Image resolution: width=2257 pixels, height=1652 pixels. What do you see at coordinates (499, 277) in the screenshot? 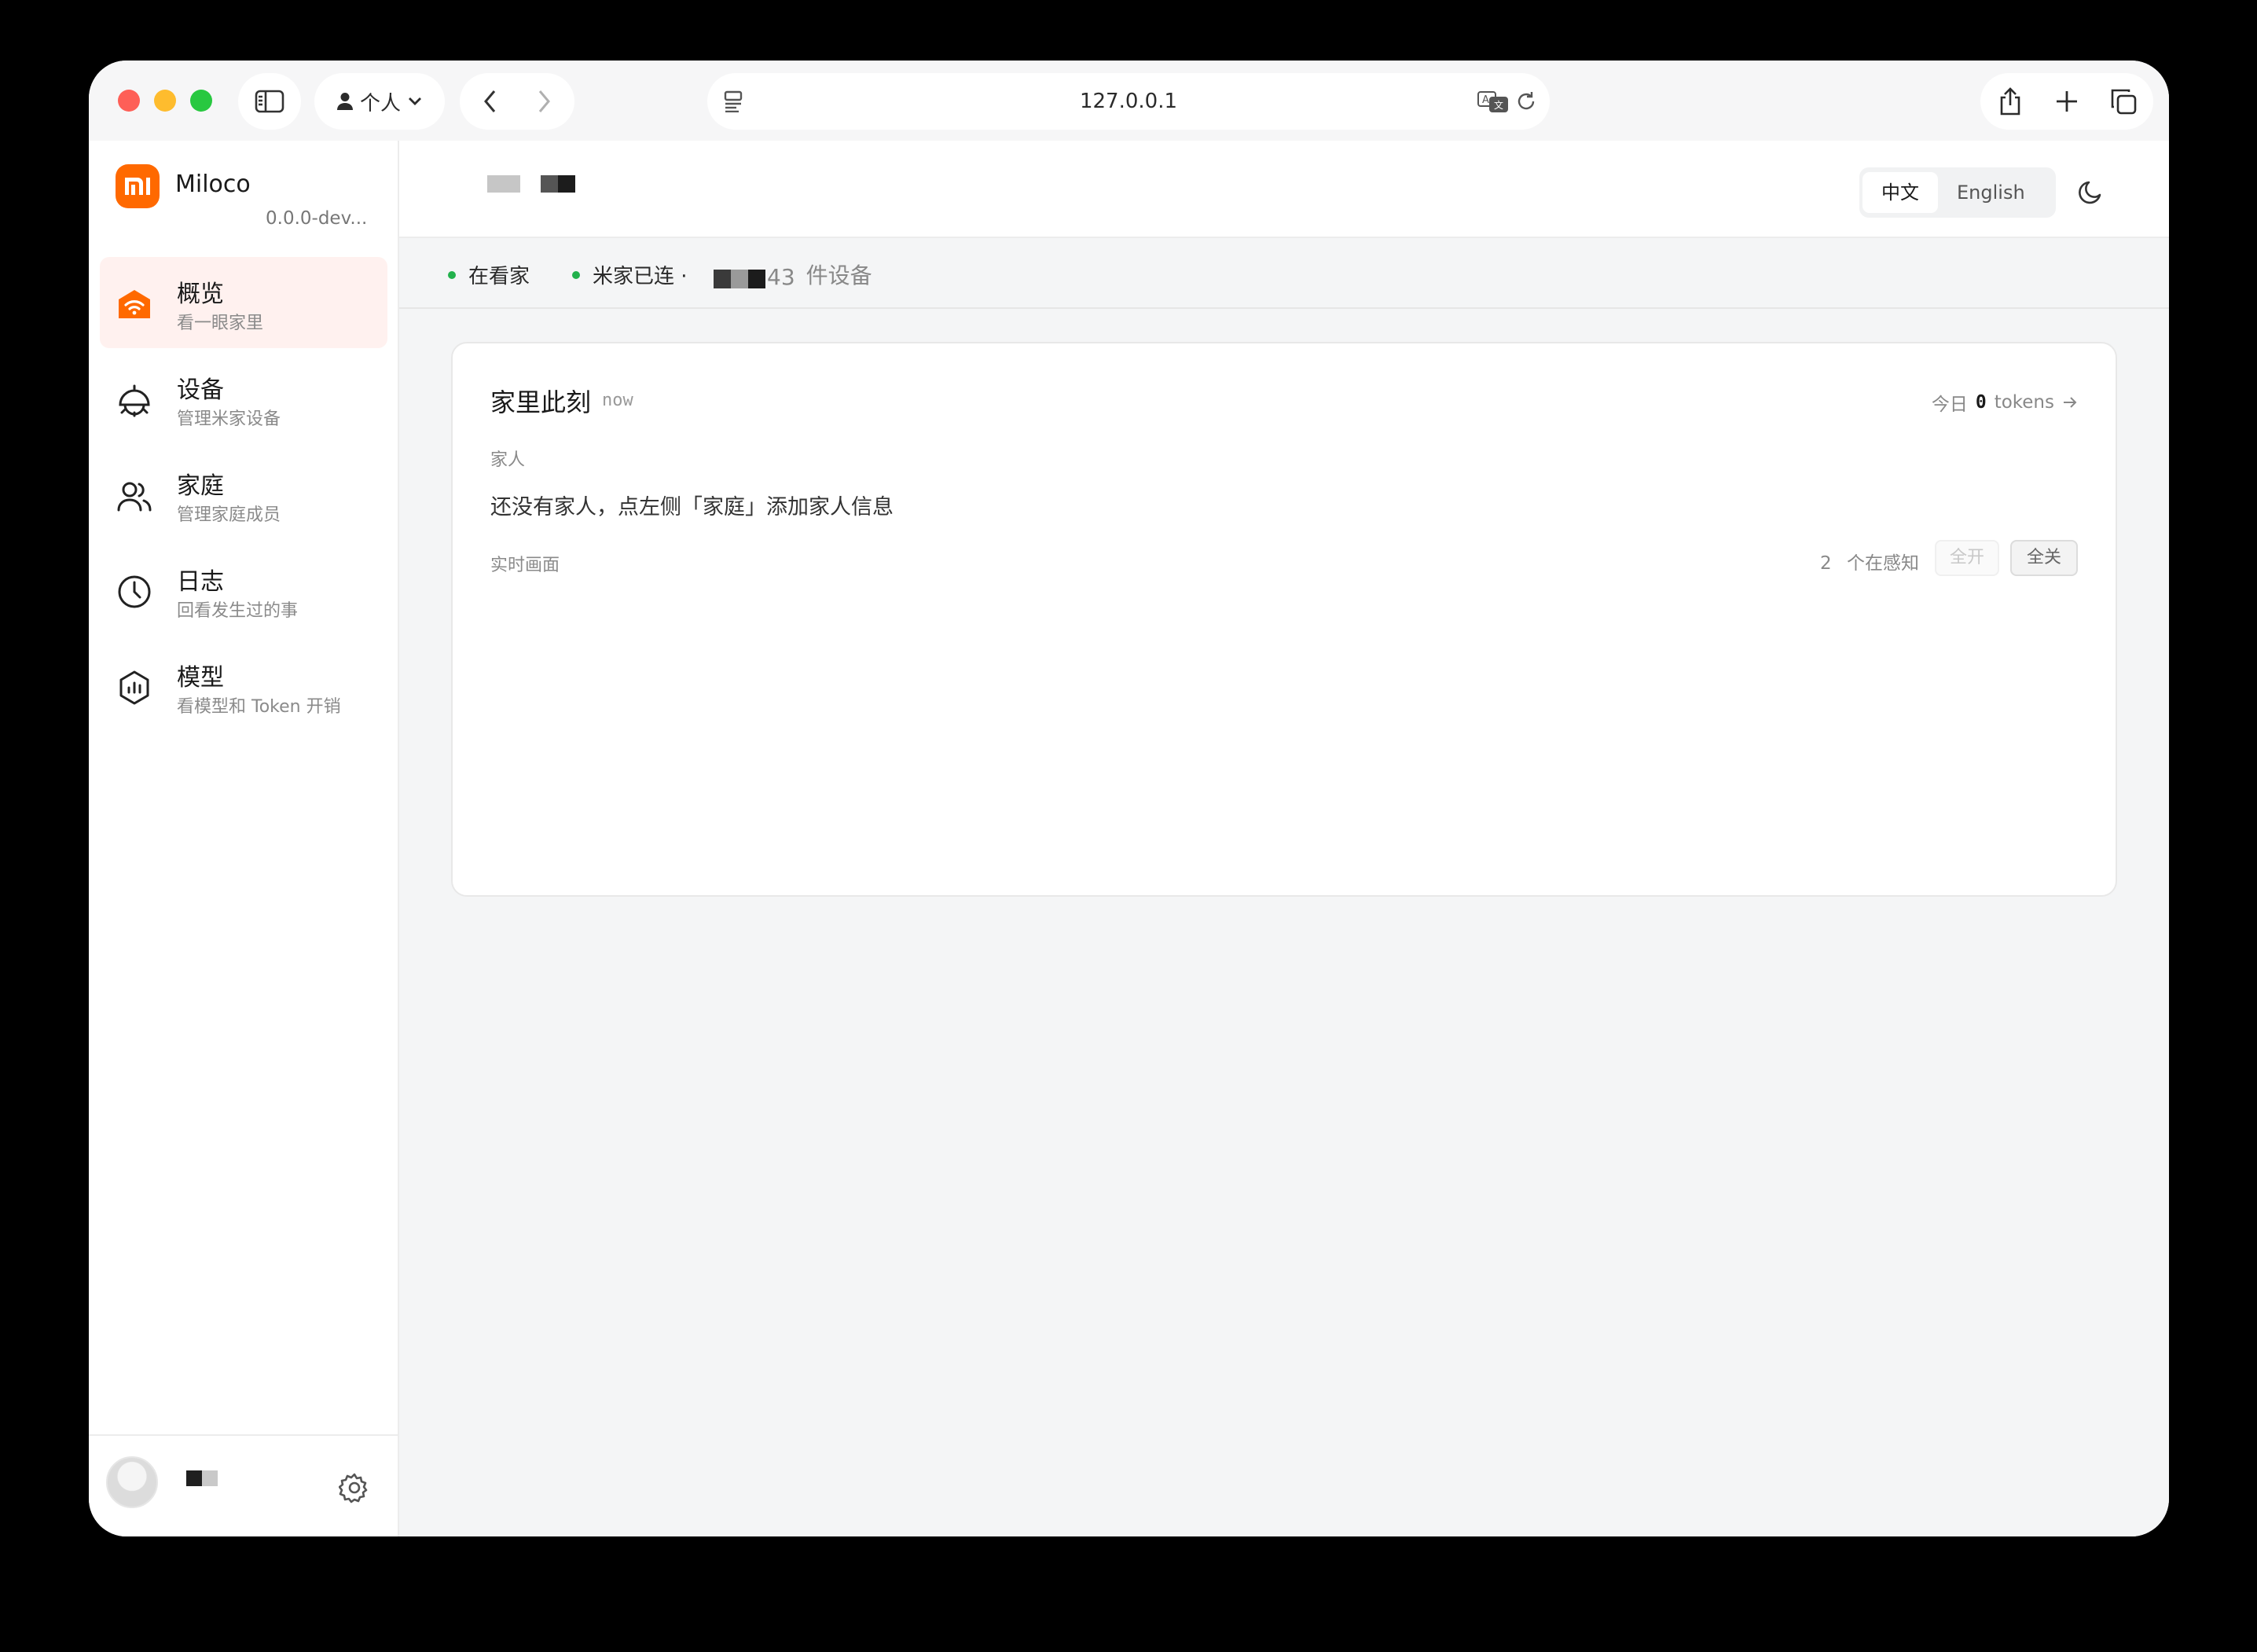
I see `status-watching-label: 在看家` at bounding box center [499, 277].